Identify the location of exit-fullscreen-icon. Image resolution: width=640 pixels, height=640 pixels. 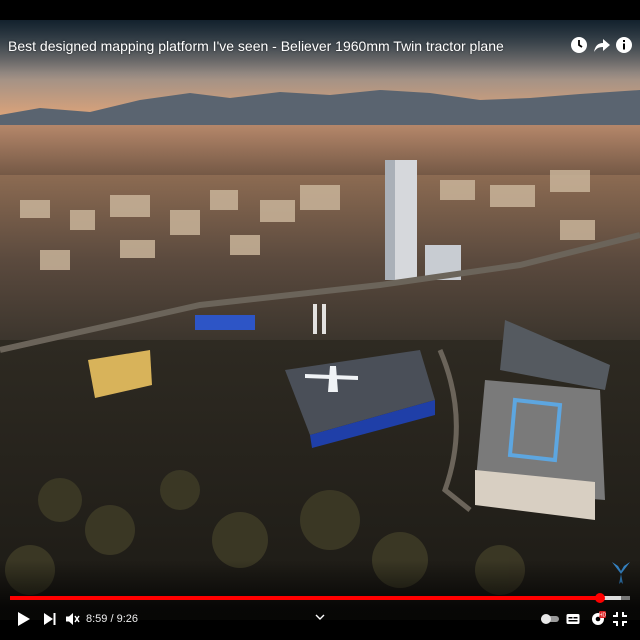
(620, 619).